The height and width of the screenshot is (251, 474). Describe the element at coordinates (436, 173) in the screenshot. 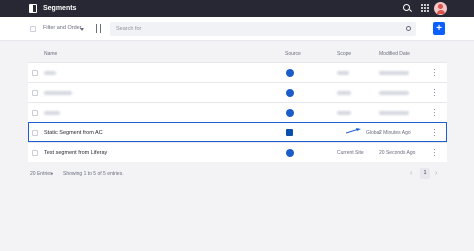

I see `next-page-icon: ›` at that location.